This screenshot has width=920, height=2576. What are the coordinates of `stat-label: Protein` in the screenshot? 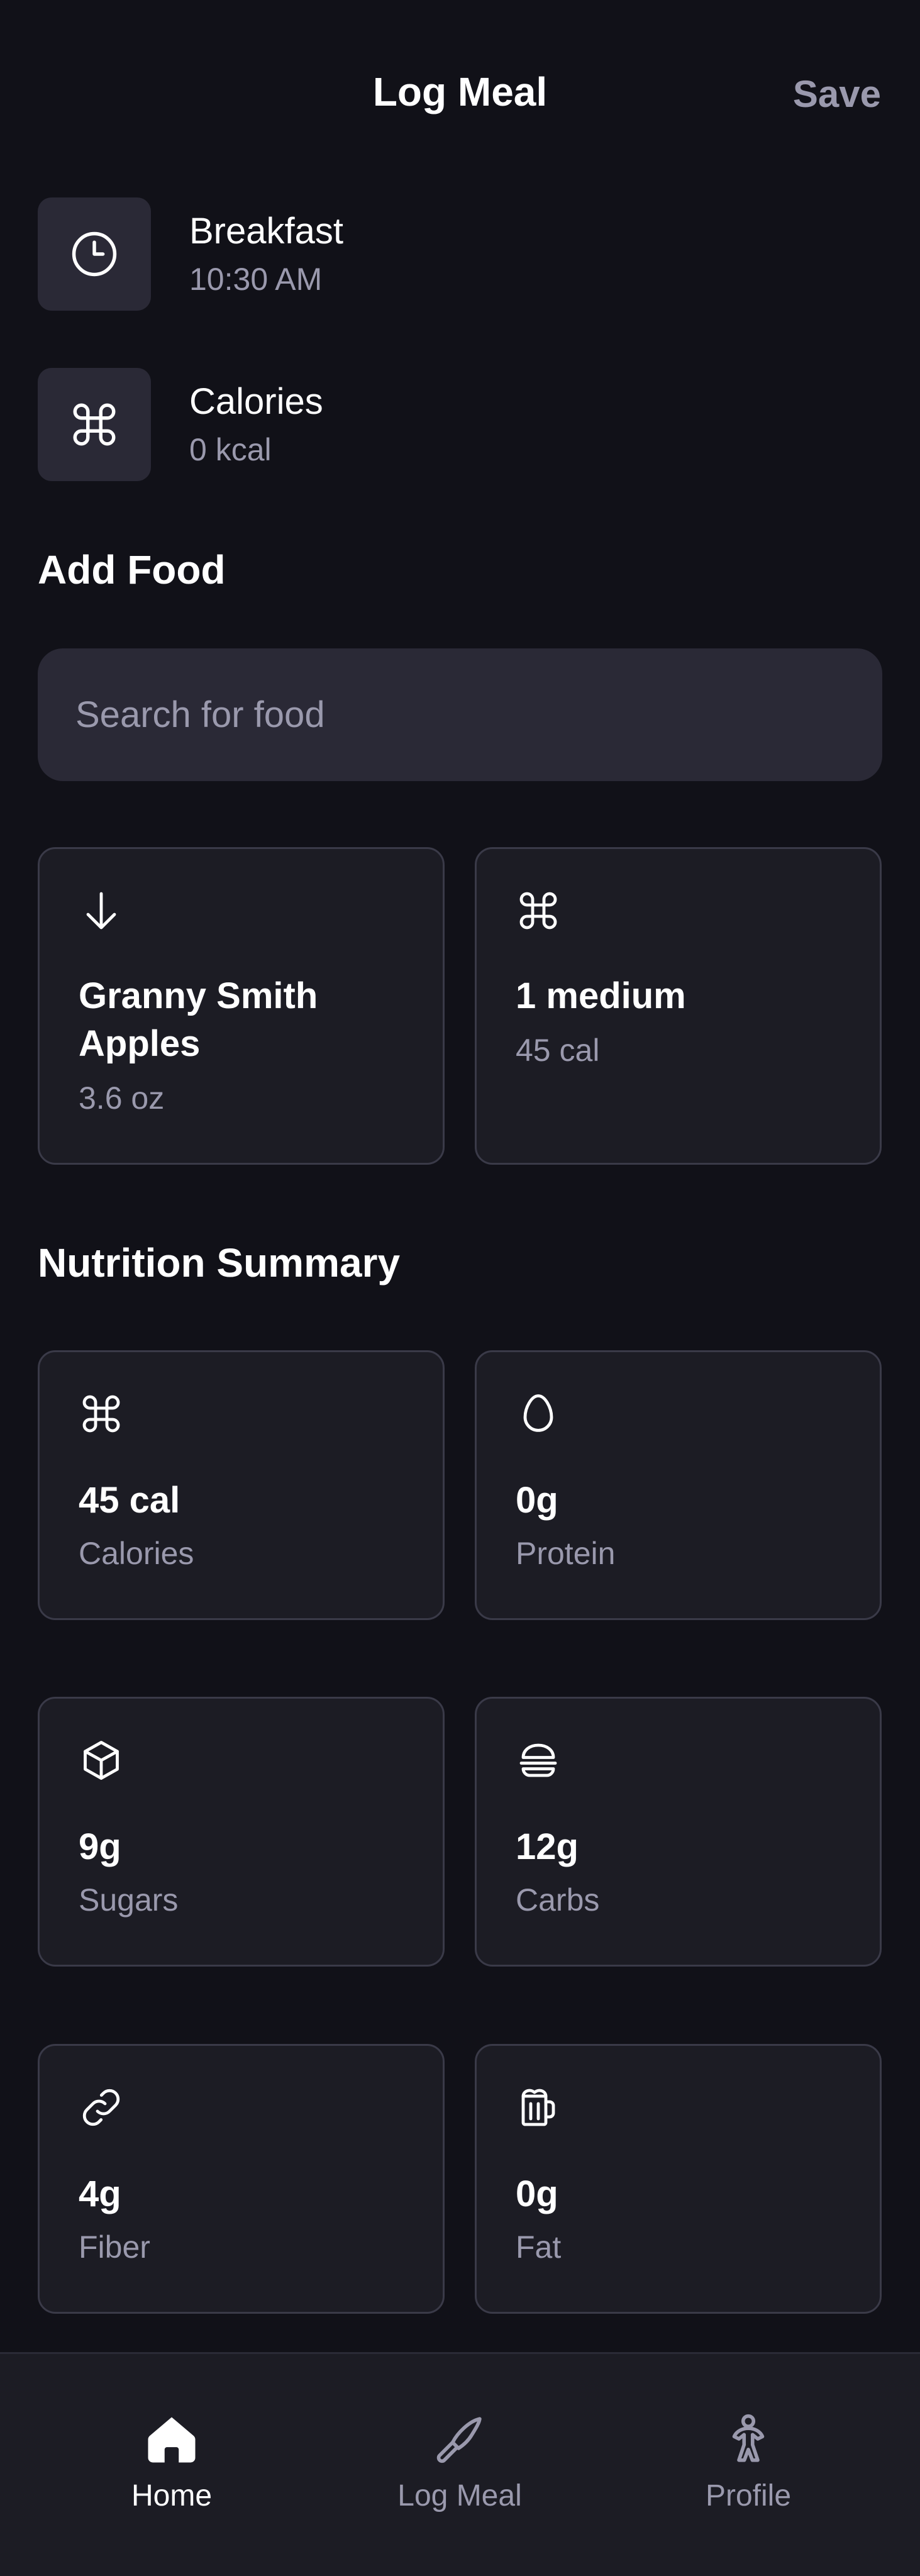 It's located at (566, 1553).